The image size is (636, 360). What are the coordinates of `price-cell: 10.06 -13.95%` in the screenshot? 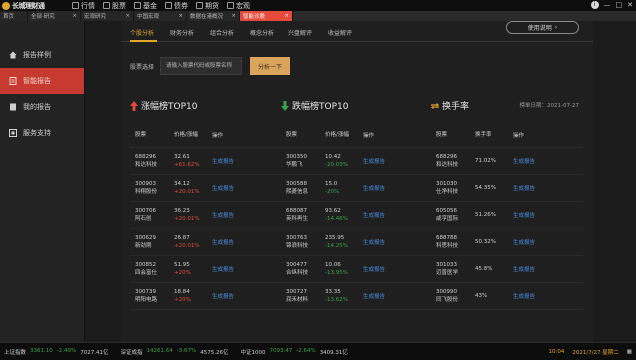 It's located at (344, 269).